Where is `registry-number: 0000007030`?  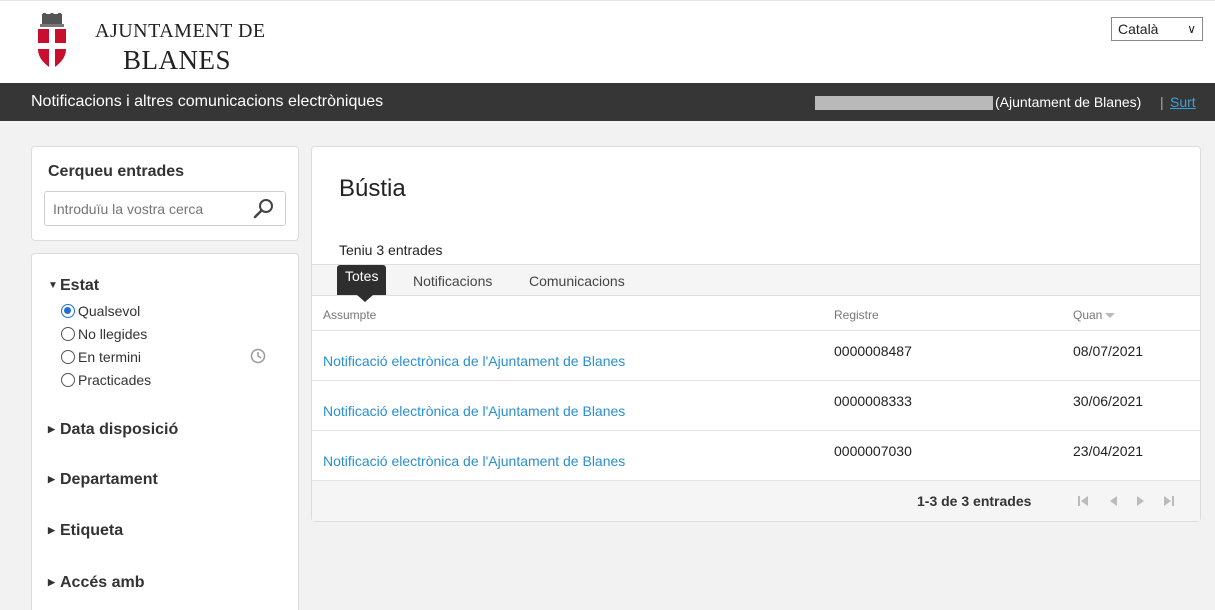
registry-number: 0000007030 is located at coordinates (873, 451).